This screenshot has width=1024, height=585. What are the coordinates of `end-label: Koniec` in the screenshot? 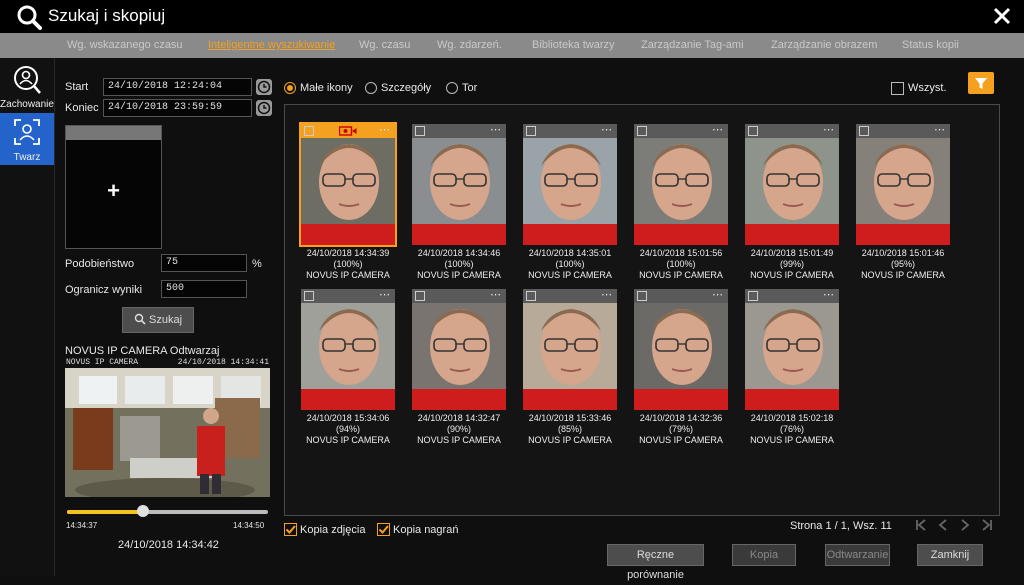 It's located at (82, 108).